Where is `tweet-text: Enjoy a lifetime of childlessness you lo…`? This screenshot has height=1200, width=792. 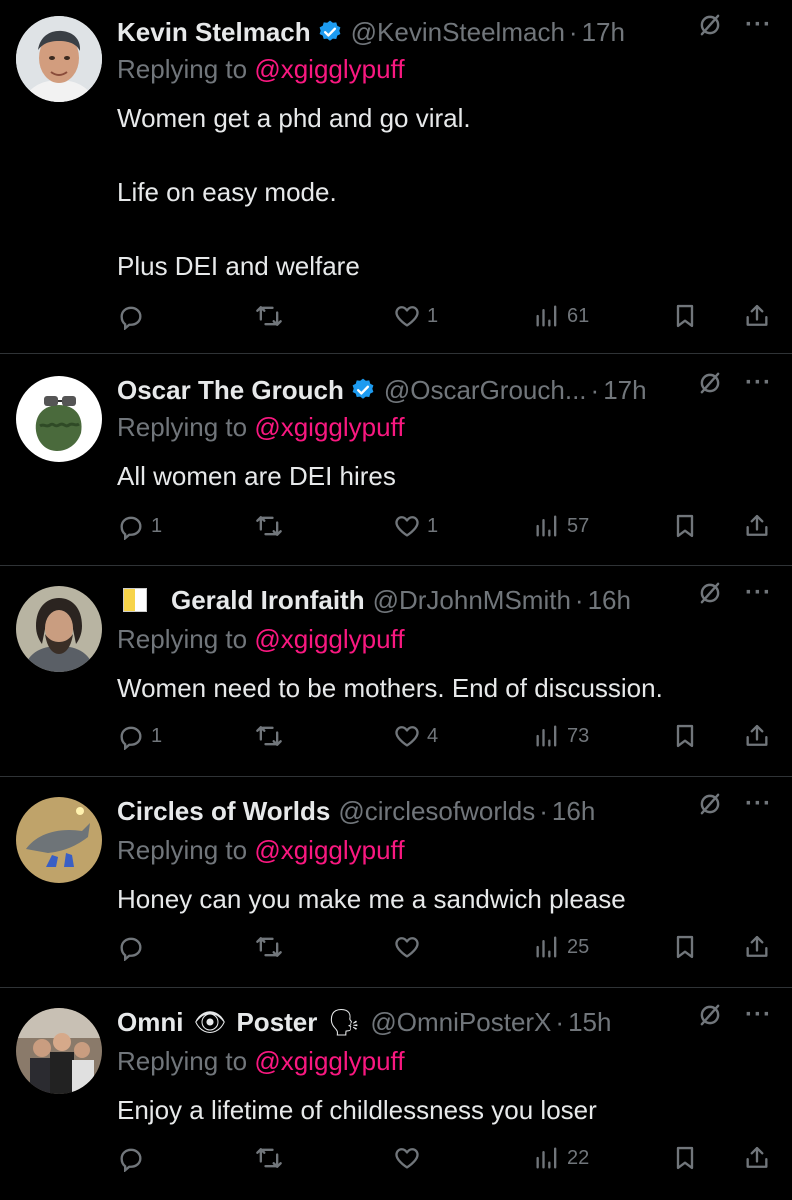
tweet-text: Enjoy a lifetime of childlessness you lo… is located at coordinates (357, 1110).